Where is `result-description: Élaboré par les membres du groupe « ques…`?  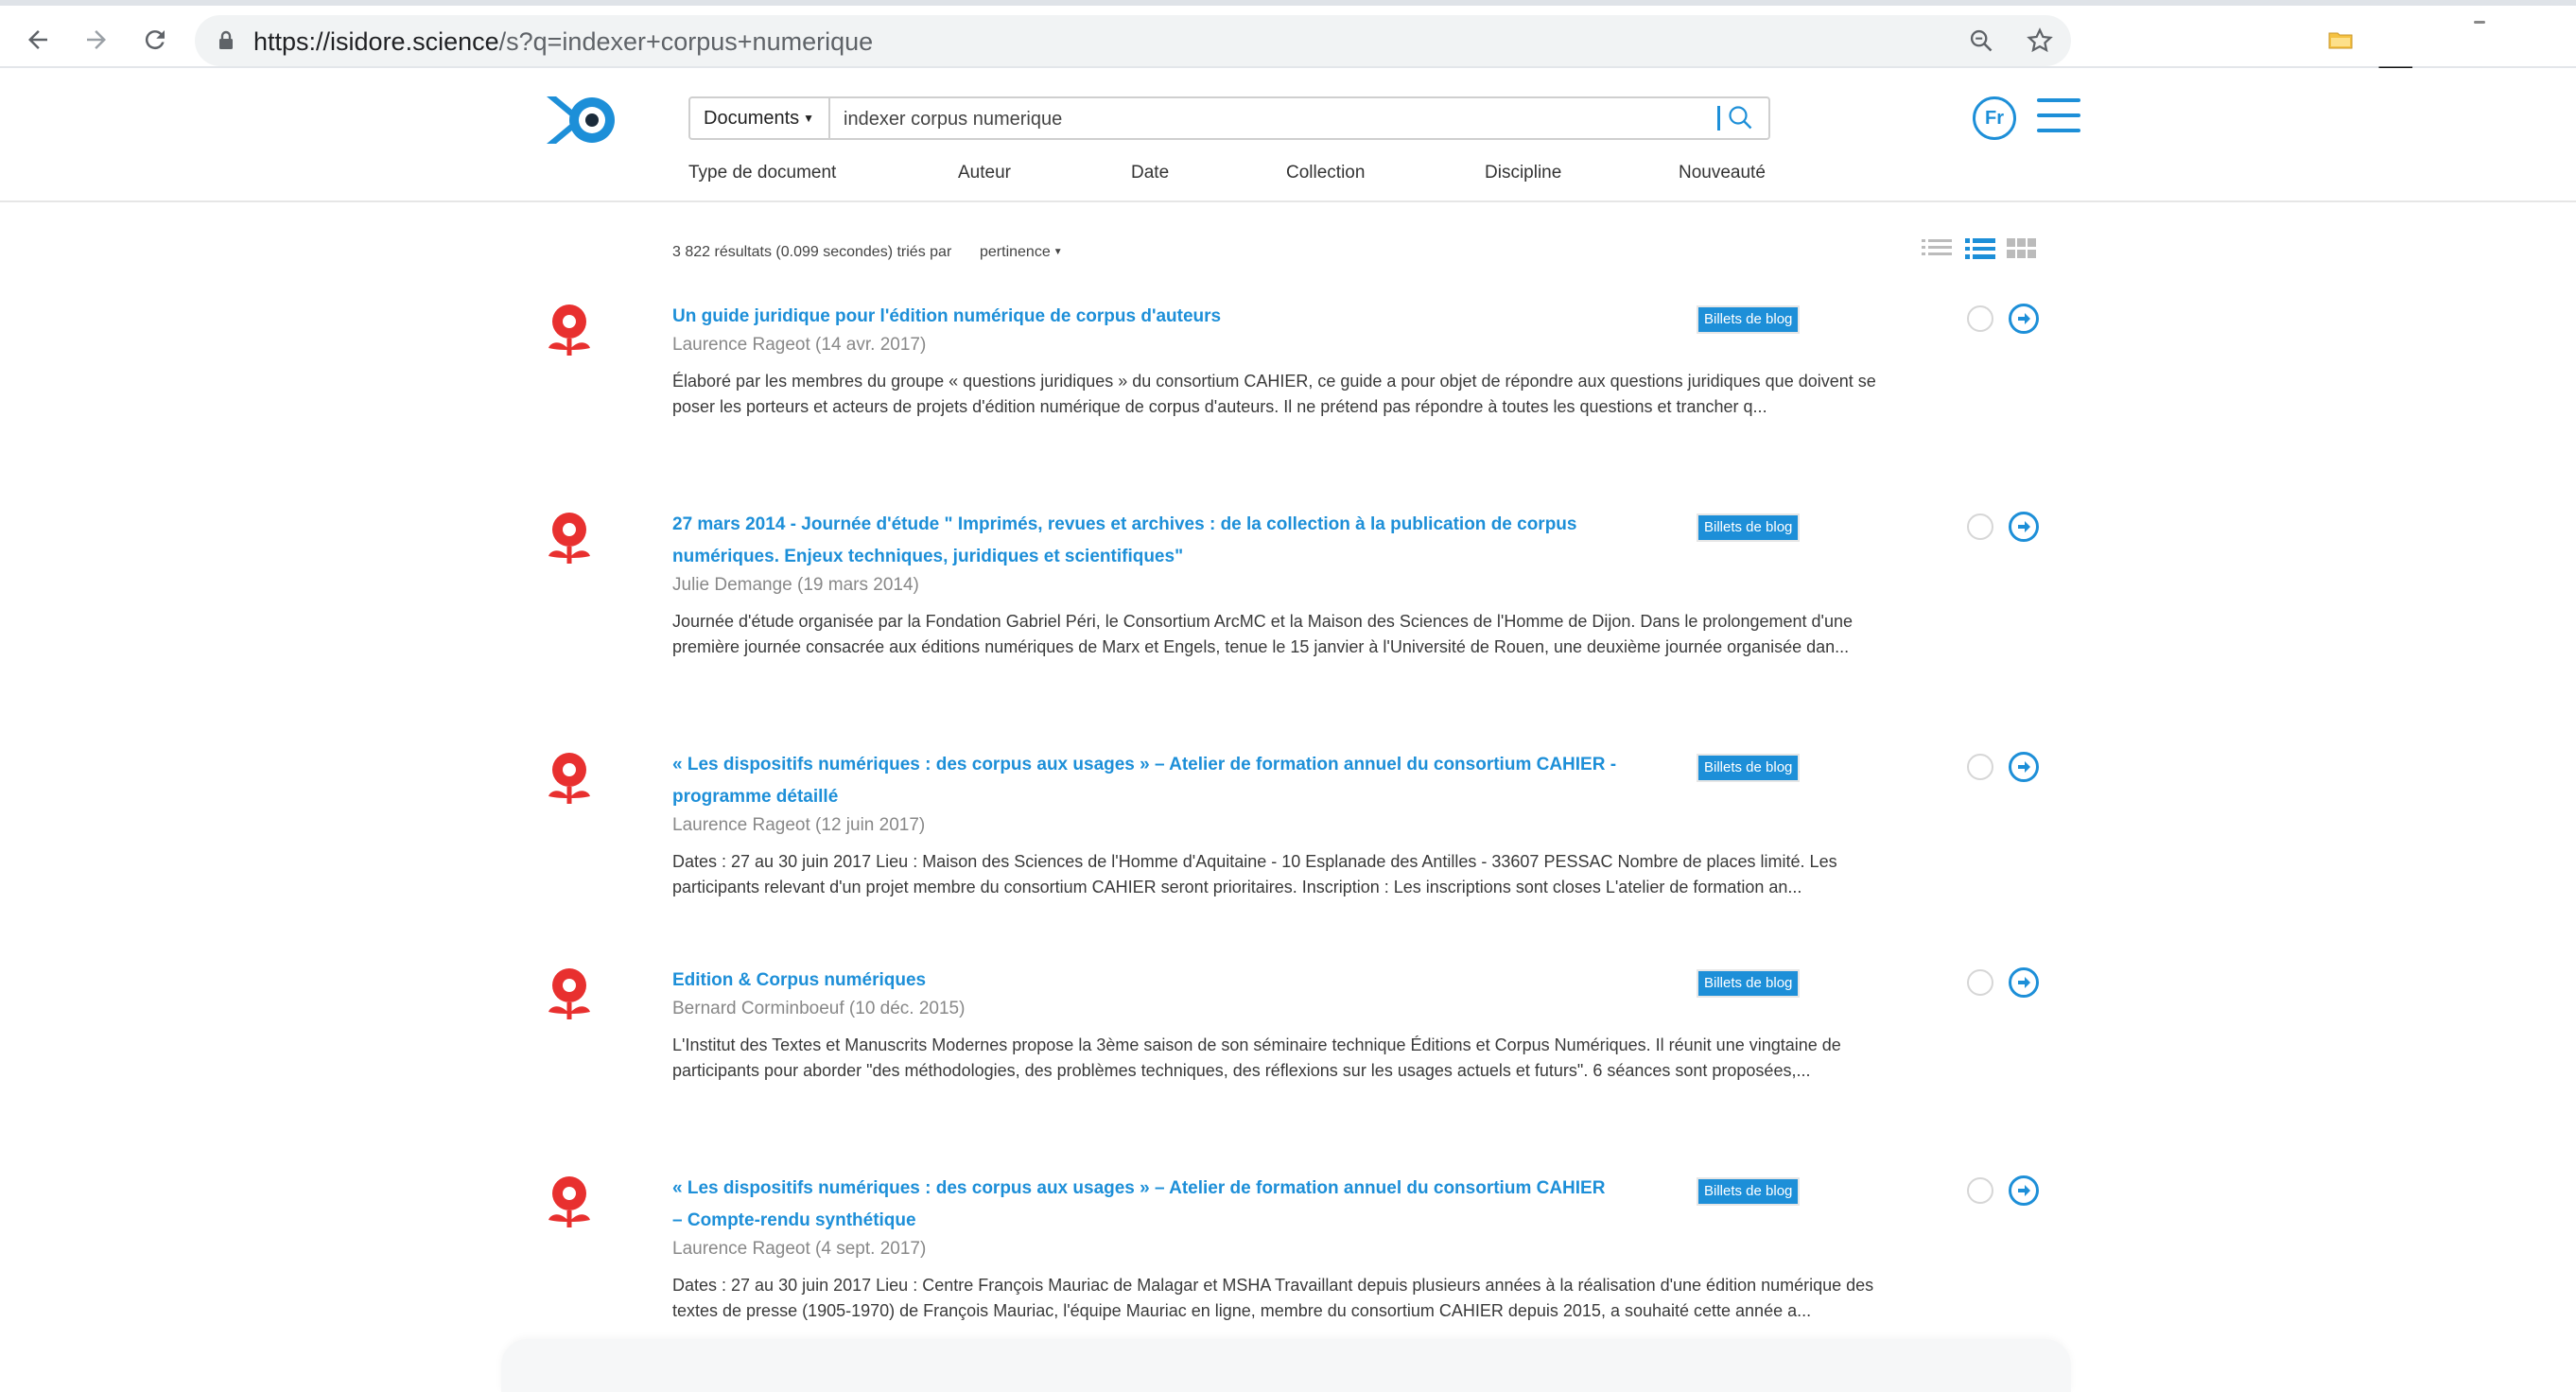 result-description: Élaboré par les membres du groupe « ques… is located at coordinates (1274, 394).